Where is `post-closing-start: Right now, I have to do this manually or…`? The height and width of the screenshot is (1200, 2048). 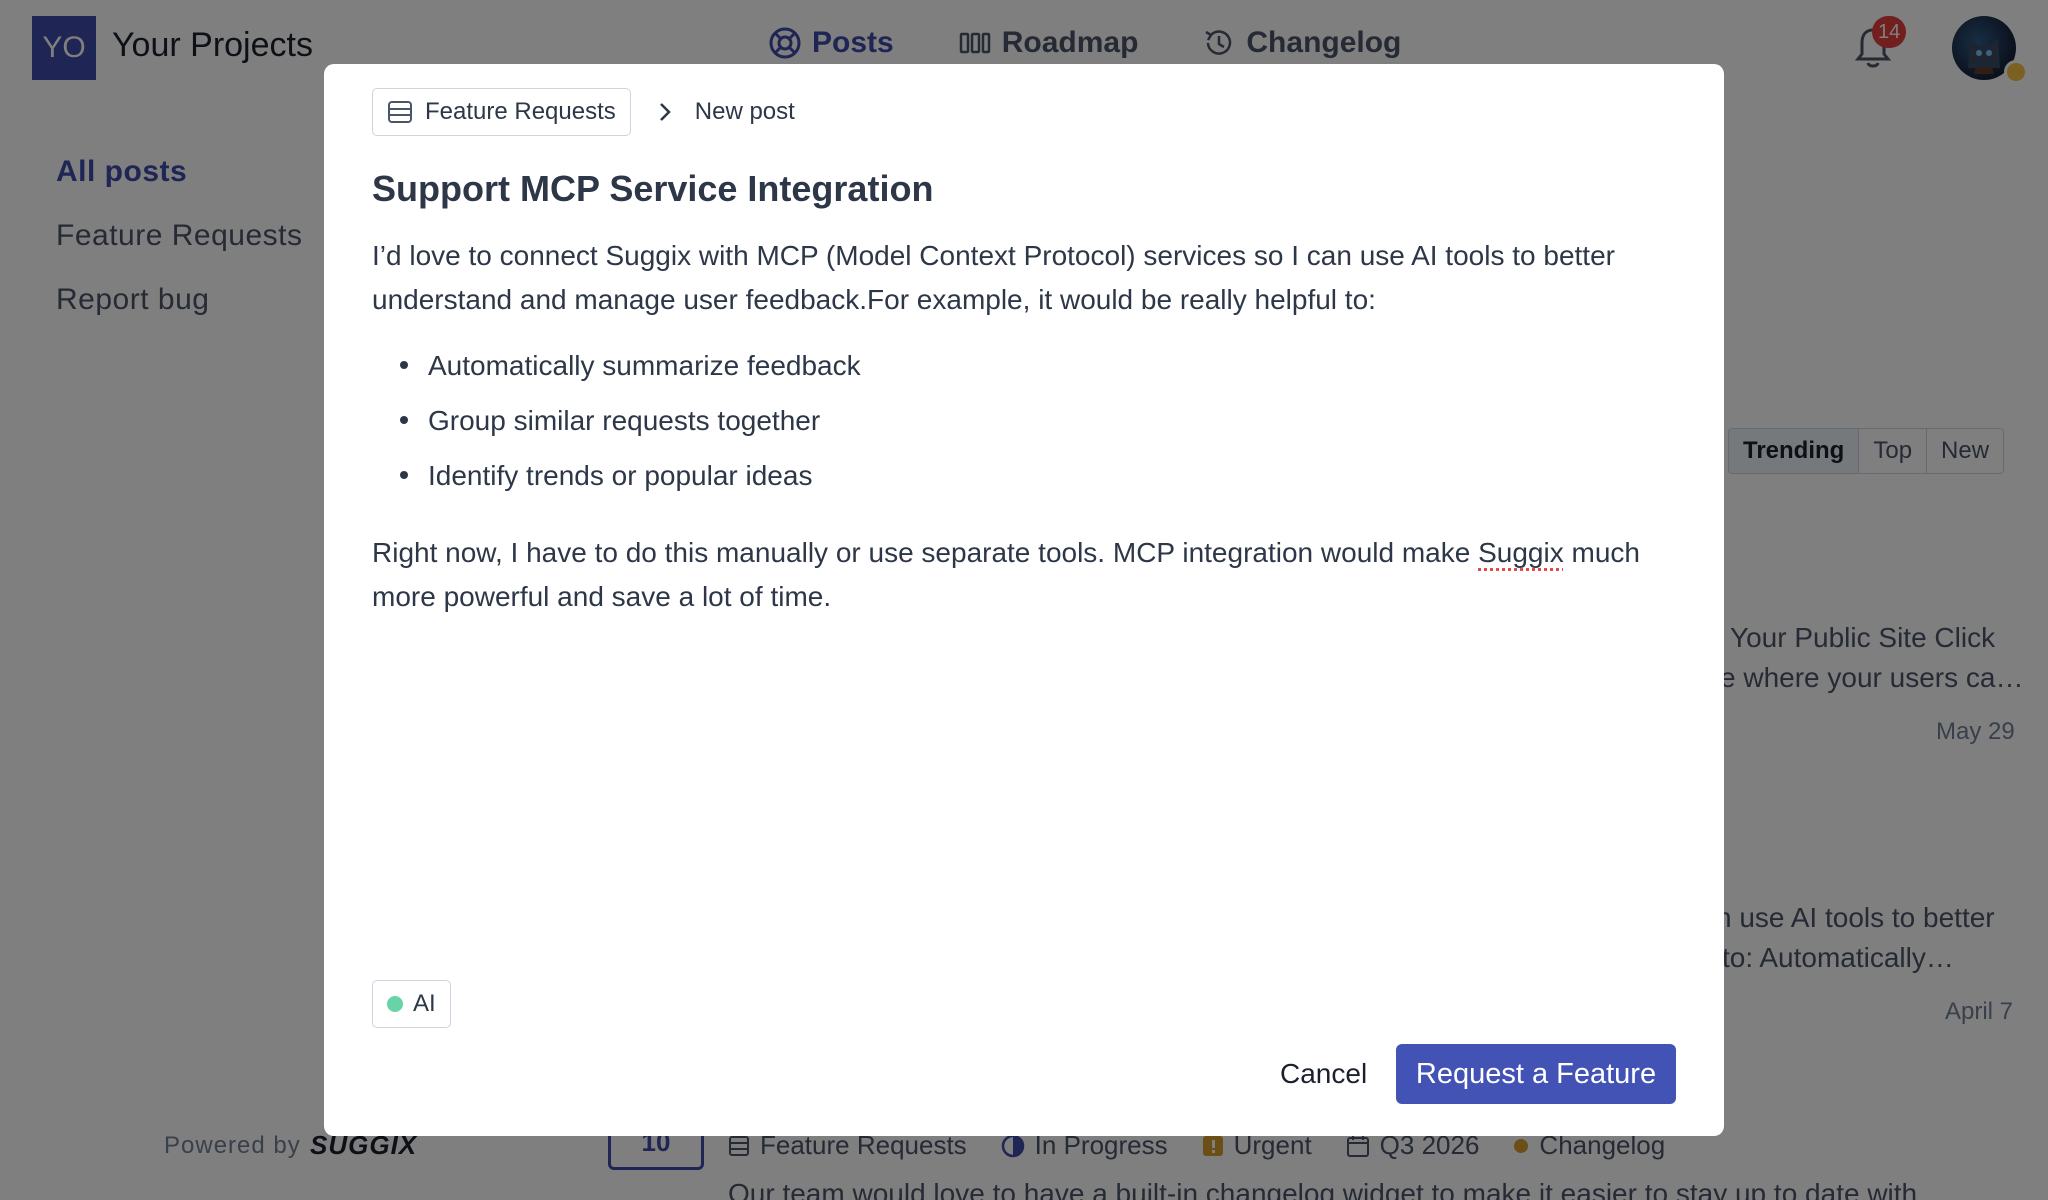
post-closing-start: Right now, I have to do this manually or… is located at coordinates (925, 552).